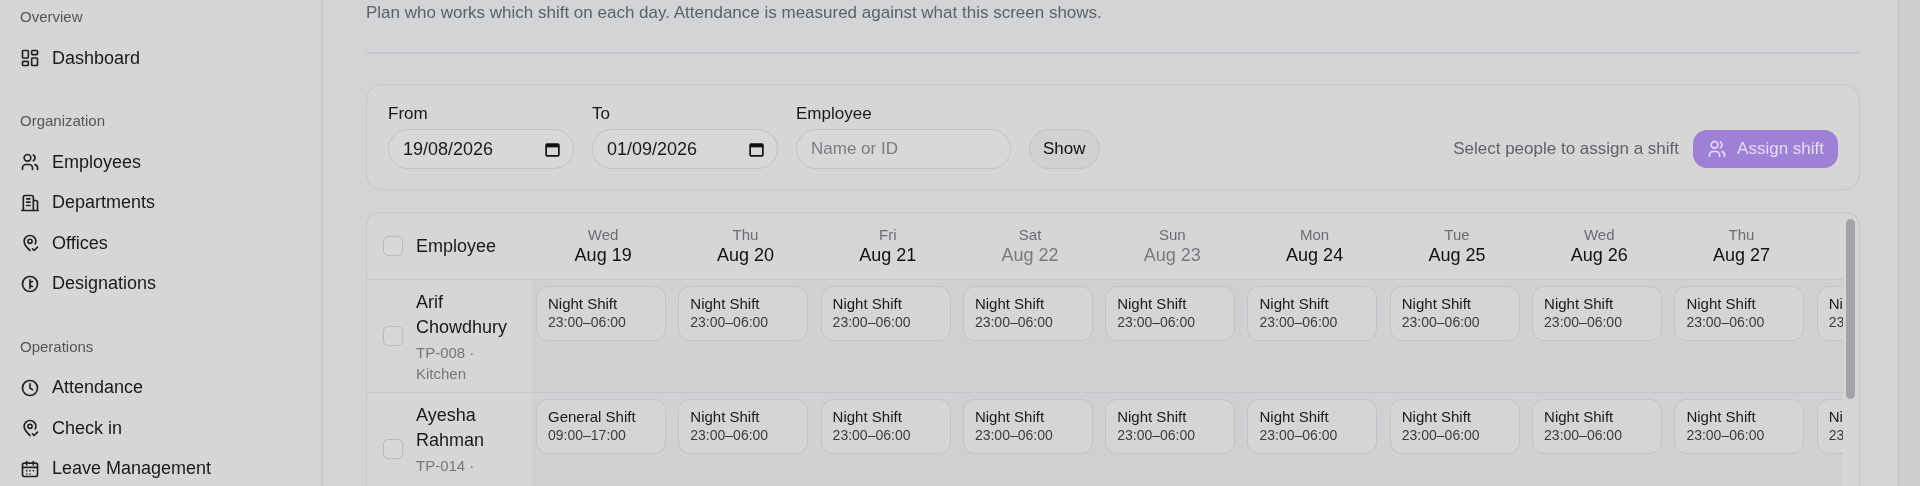  What do you see at coordinates (1850, 309) in the screenshot?
I see `scrollbar` at bounding box center [1850, 309].